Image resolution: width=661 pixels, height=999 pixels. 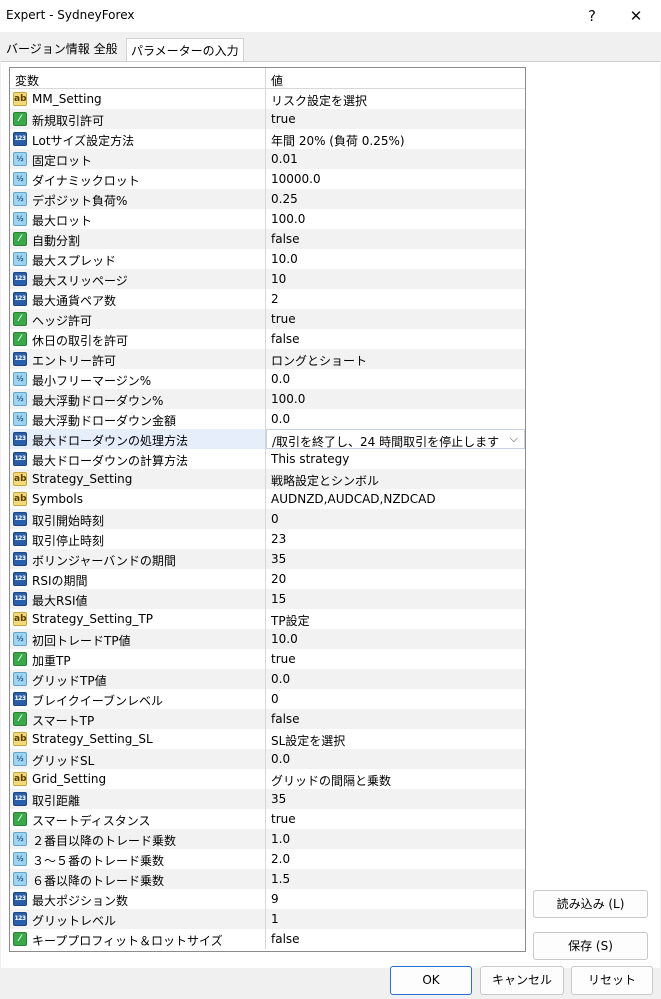 I want to click on value-cell: 23, so click(x=395, y=539).